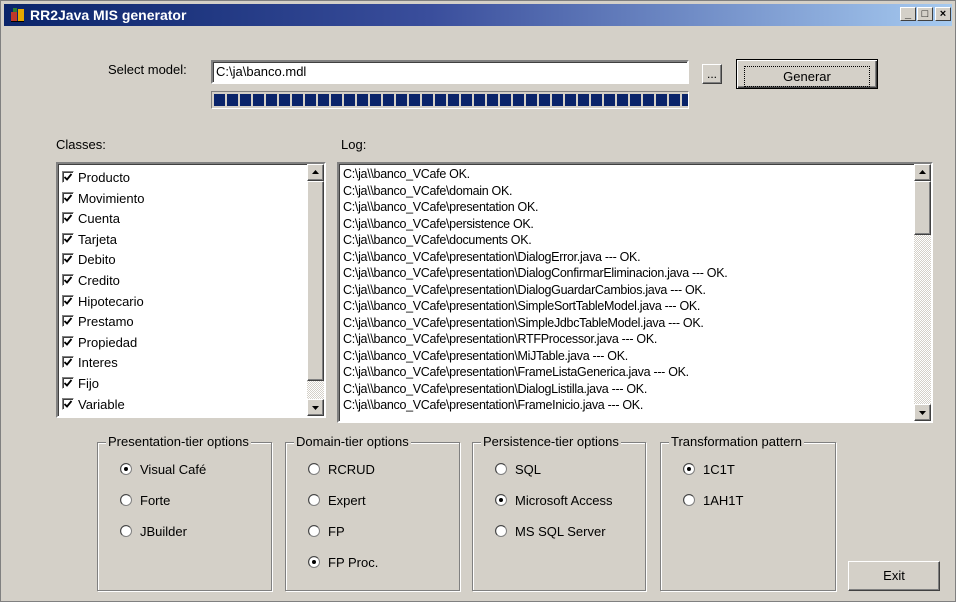  Describe the element at coordinates (93, 405) in the screenshot. I see `class-item: Variable` at that location.